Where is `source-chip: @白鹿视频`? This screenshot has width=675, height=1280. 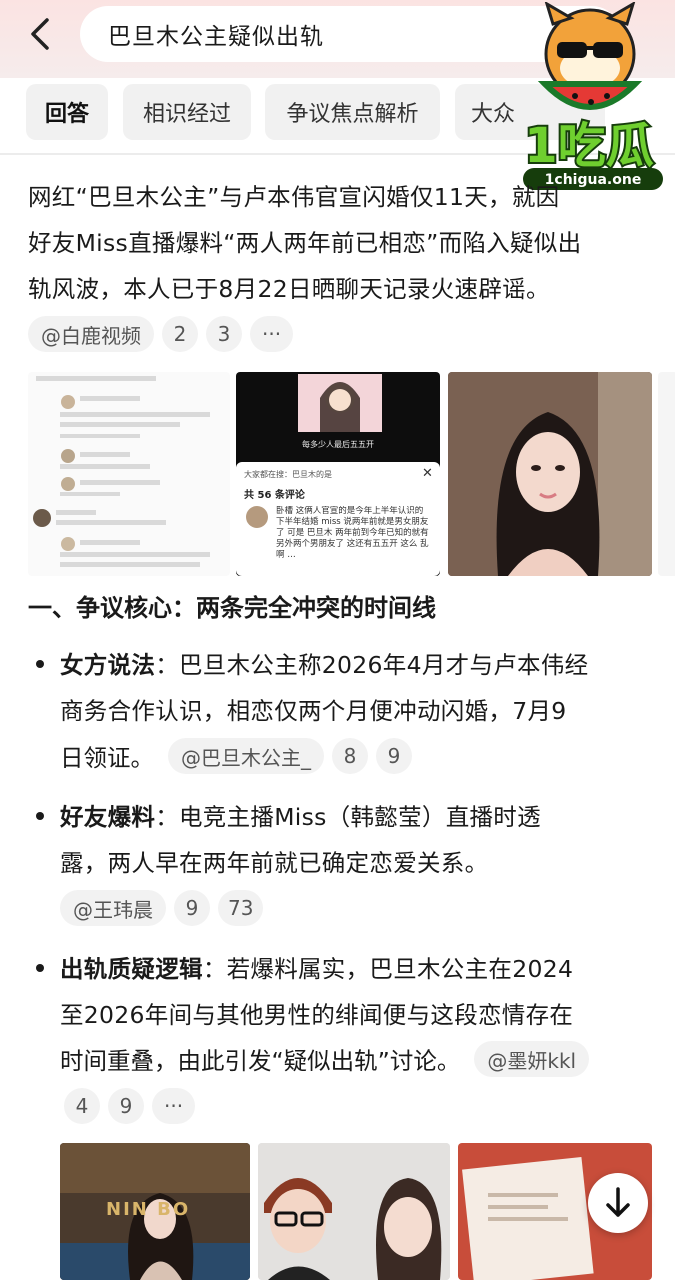
source-chip: @白鹿视频 is located at coordinates (91, 334).